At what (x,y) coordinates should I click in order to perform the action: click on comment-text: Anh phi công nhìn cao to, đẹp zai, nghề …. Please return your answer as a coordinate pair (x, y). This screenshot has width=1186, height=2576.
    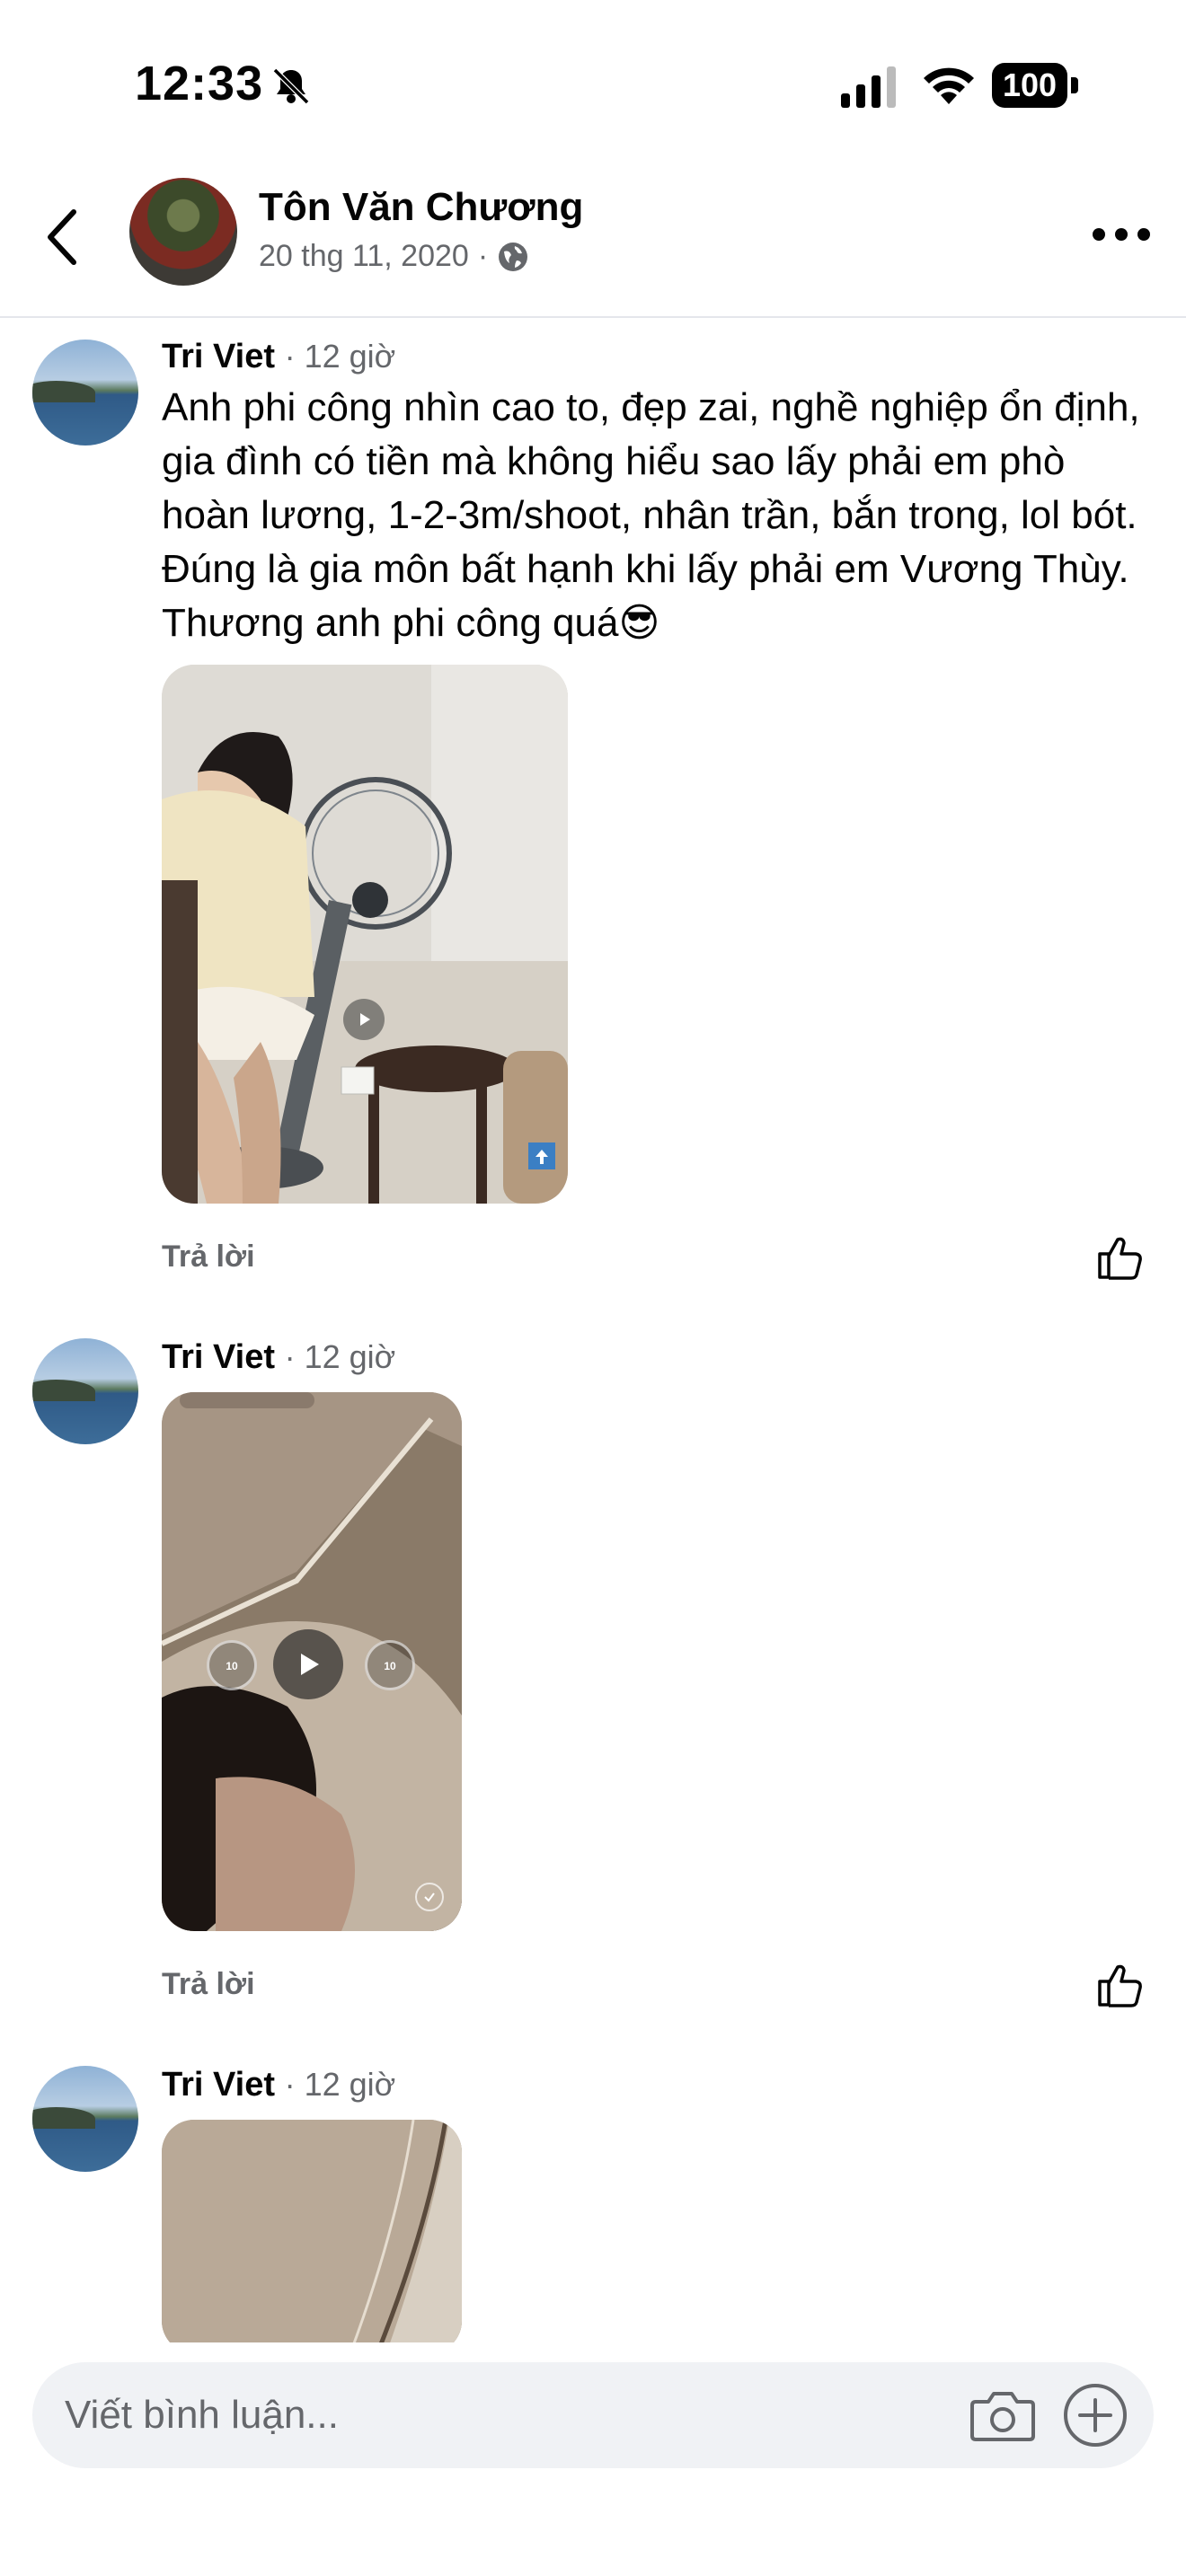
    Looking at the image, I should click on (651, 515).